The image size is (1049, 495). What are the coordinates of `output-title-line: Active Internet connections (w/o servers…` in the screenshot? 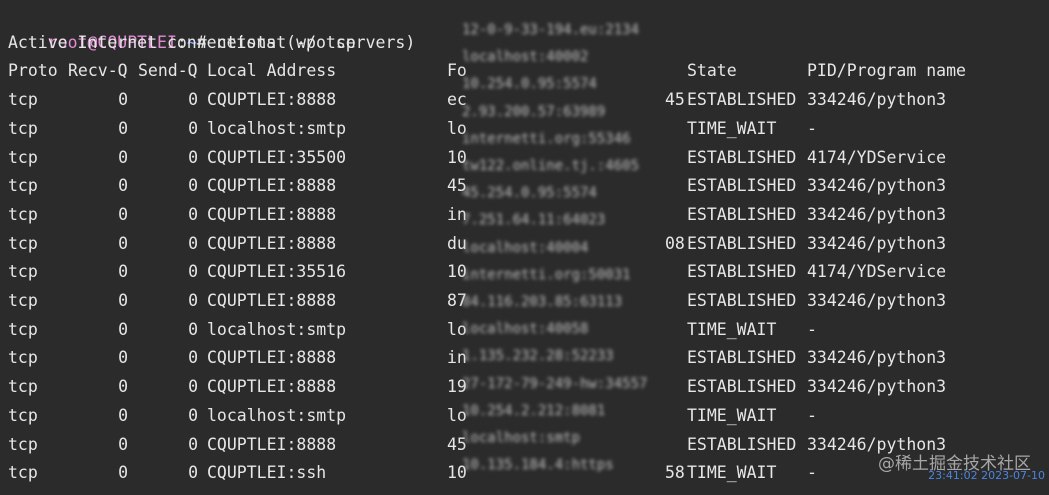 It's located at (212, 42).